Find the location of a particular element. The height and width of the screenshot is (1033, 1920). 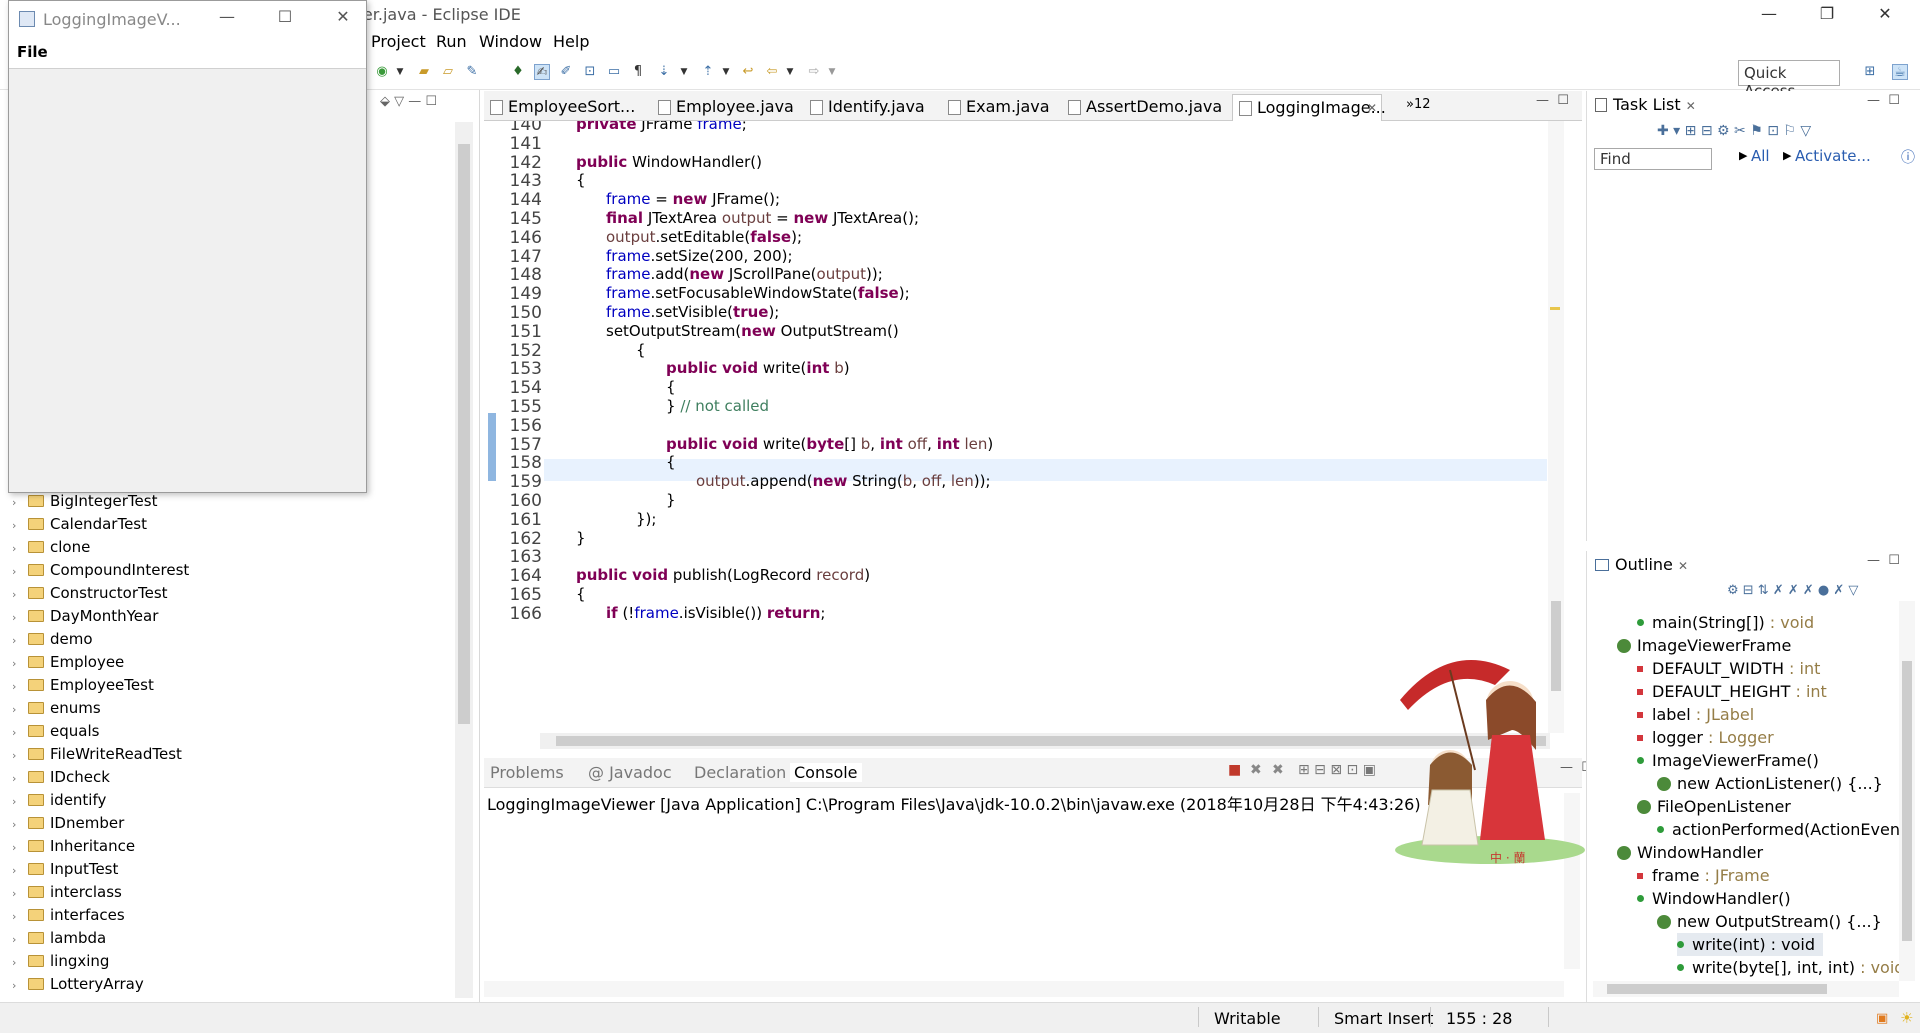

all-link: All is located at coordinates (1760, 156).